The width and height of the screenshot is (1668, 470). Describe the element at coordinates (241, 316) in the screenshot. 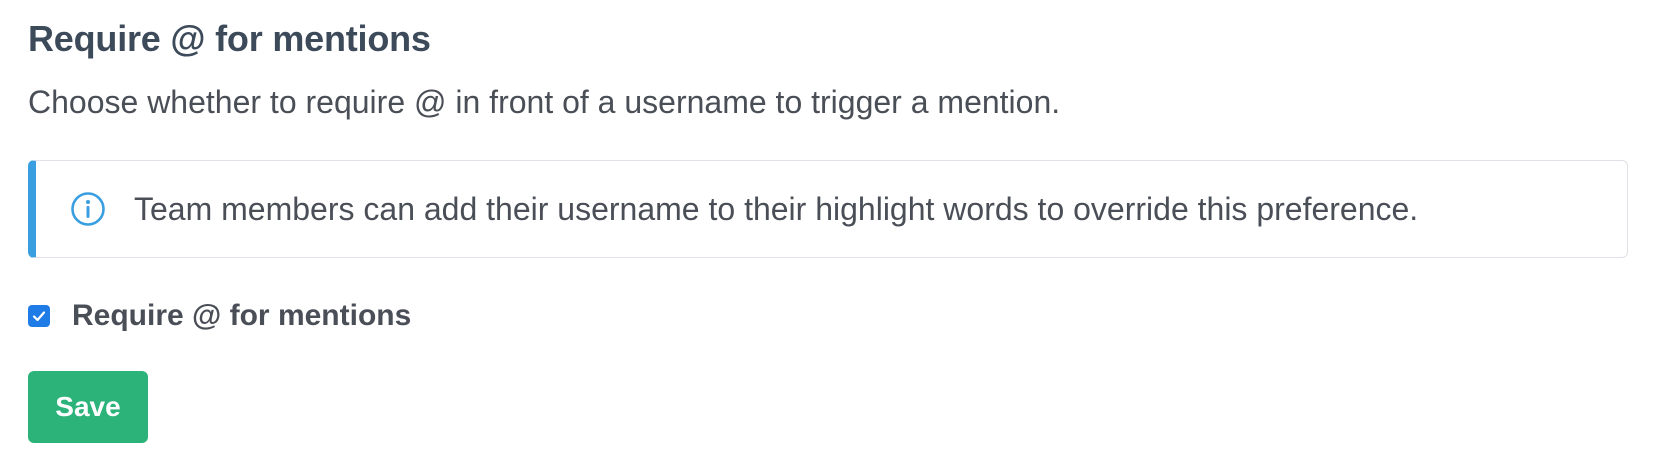

I see `require-at-label: Require @ for mentions` at that location.